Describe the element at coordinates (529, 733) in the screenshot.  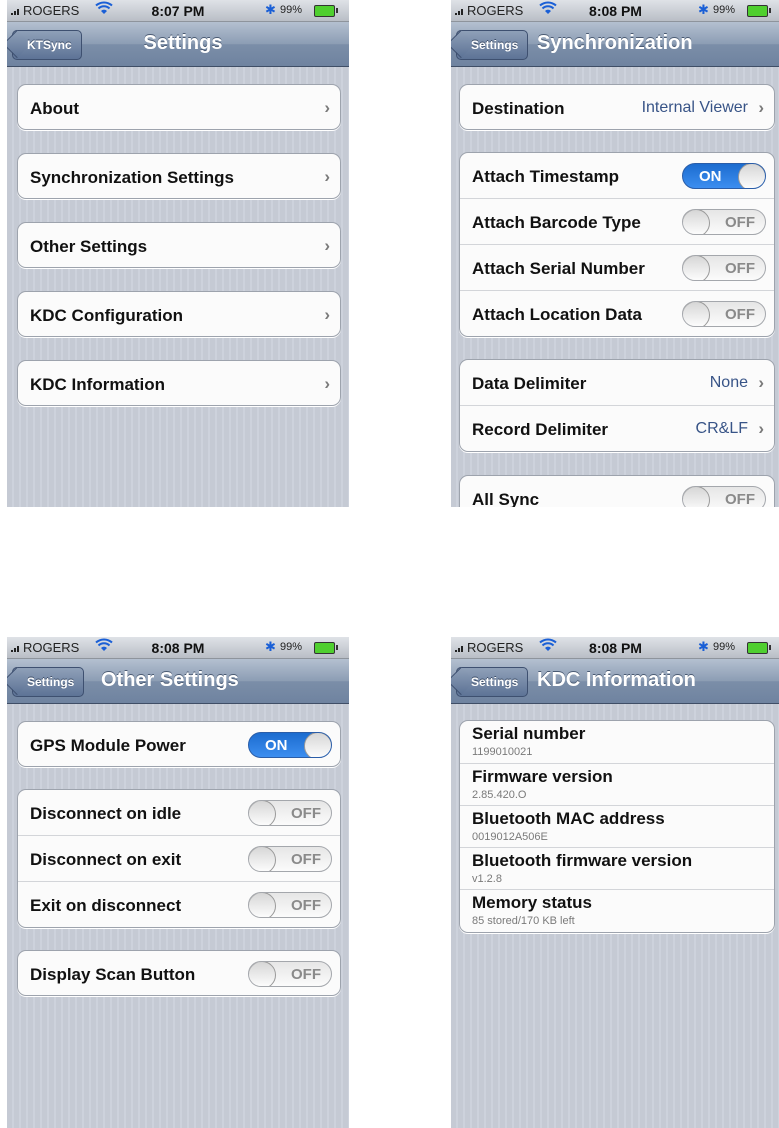
I see `info-key: Serial number` at that location.